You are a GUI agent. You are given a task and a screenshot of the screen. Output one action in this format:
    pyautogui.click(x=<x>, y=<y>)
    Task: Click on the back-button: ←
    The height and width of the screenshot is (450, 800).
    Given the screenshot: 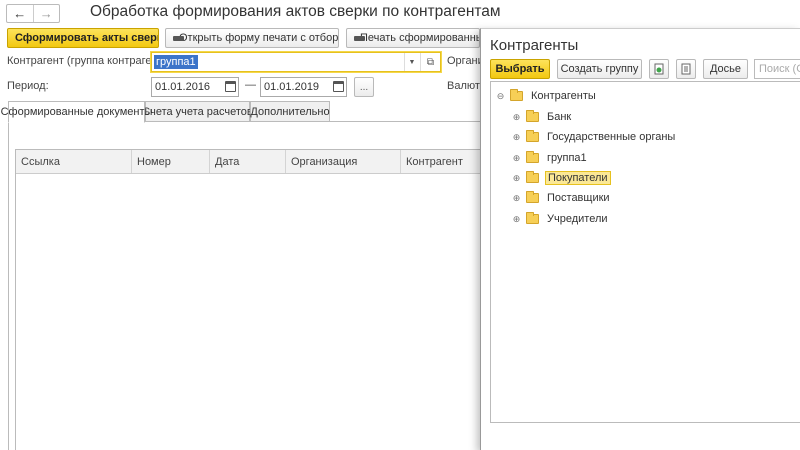 What is the action you would take?
    pyautogui.click(x=20, y=13)
    